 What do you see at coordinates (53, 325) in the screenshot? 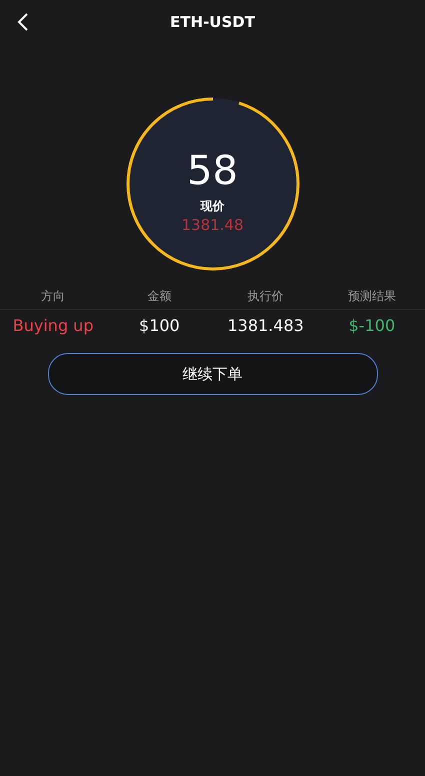
I see `table-cell-text: Buying up` at bounding box center [53, 325].